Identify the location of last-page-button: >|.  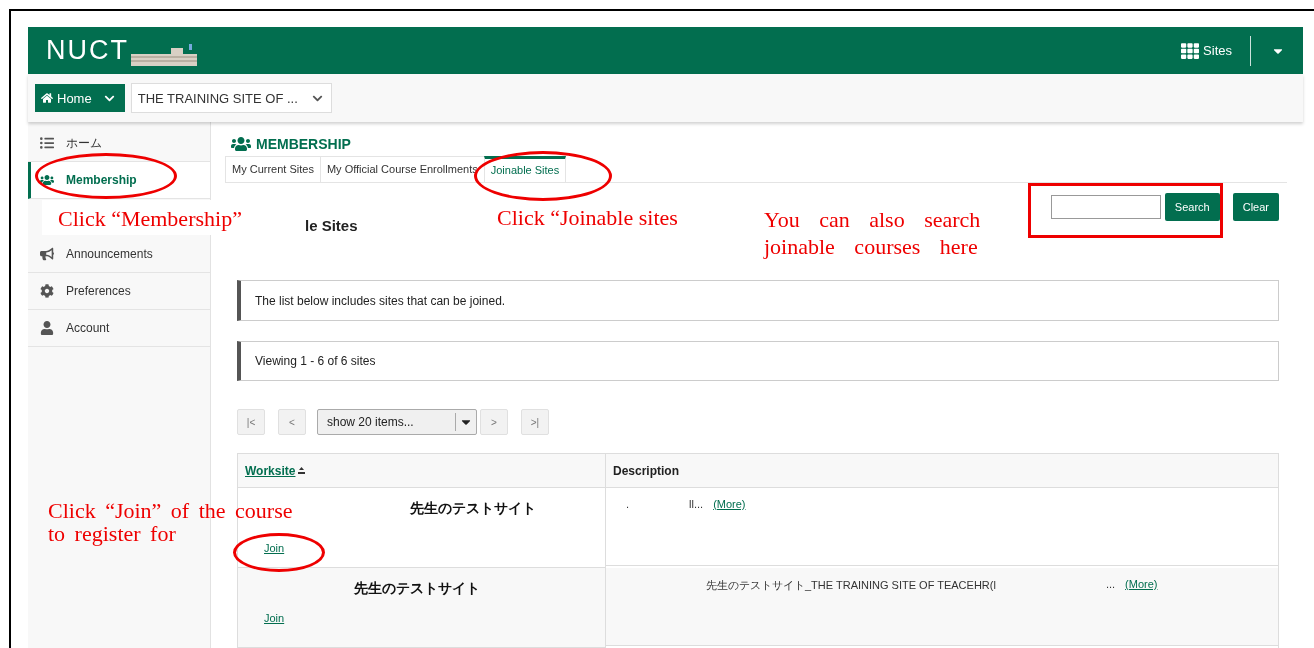
(535, 422).